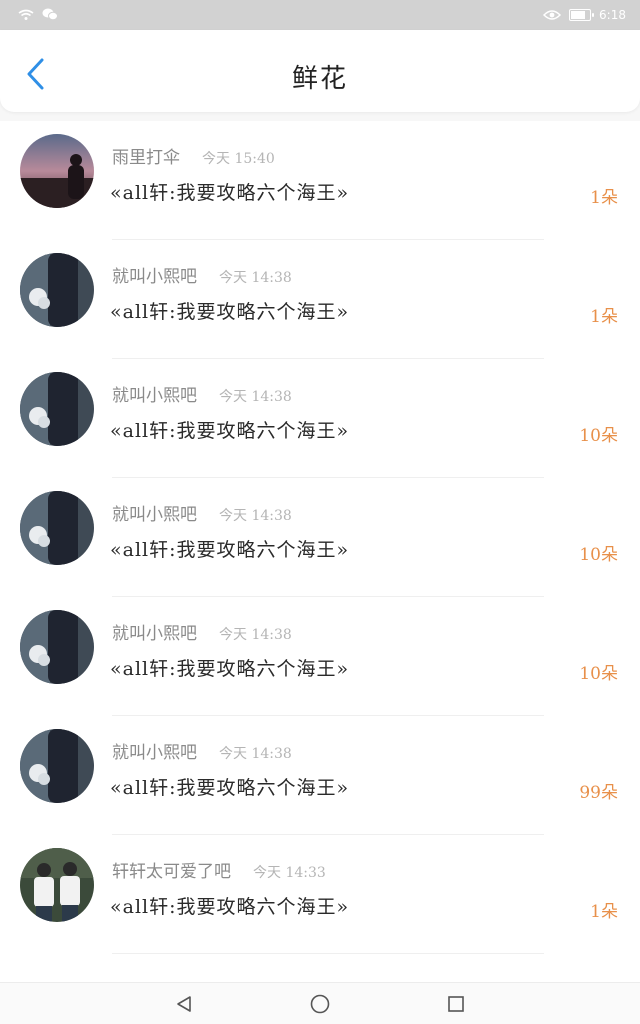  Describe the element at coordinates (328, 953) in the screenshot. I see `divider` at that location.